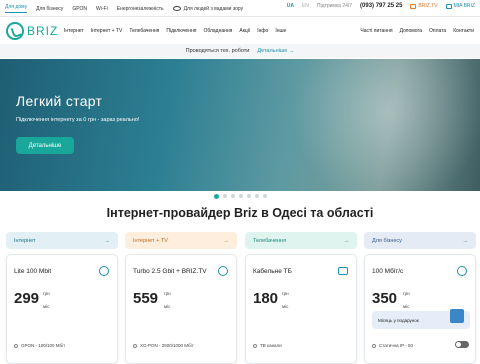 This screenshot has height=364, width=480. I want to click on category-tab-business: Для бізнесу →, so click(420, 240).